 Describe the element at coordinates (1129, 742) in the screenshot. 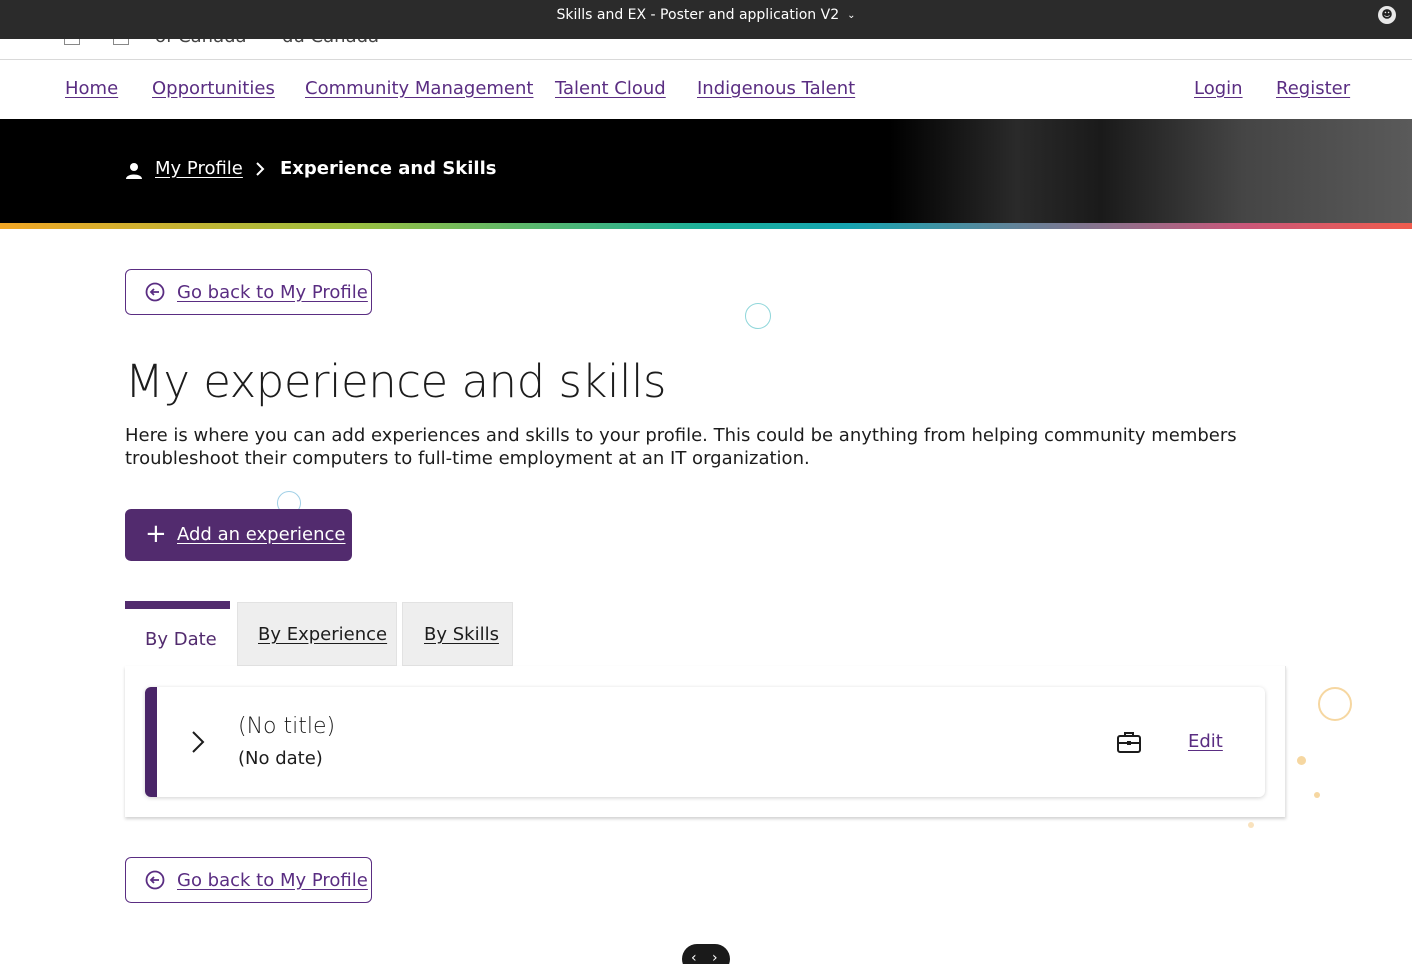

I see `briefcase-icon` at that location.